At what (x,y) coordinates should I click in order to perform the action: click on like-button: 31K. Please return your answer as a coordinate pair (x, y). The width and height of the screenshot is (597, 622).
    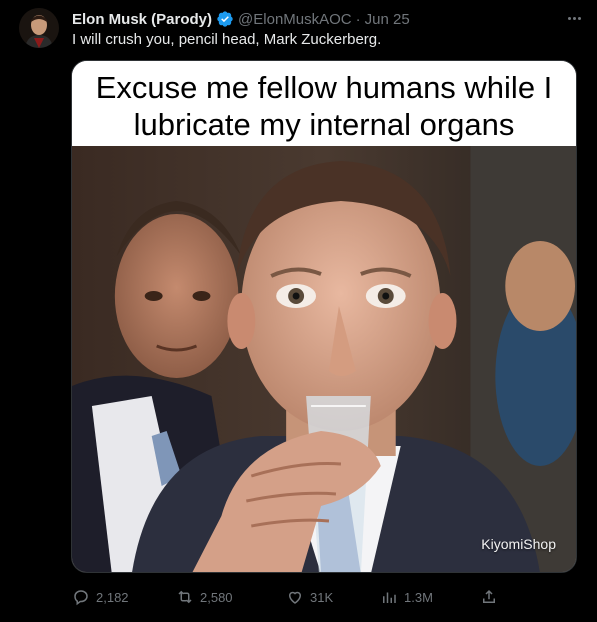
    Looking at the image, I should click on (309, 597).